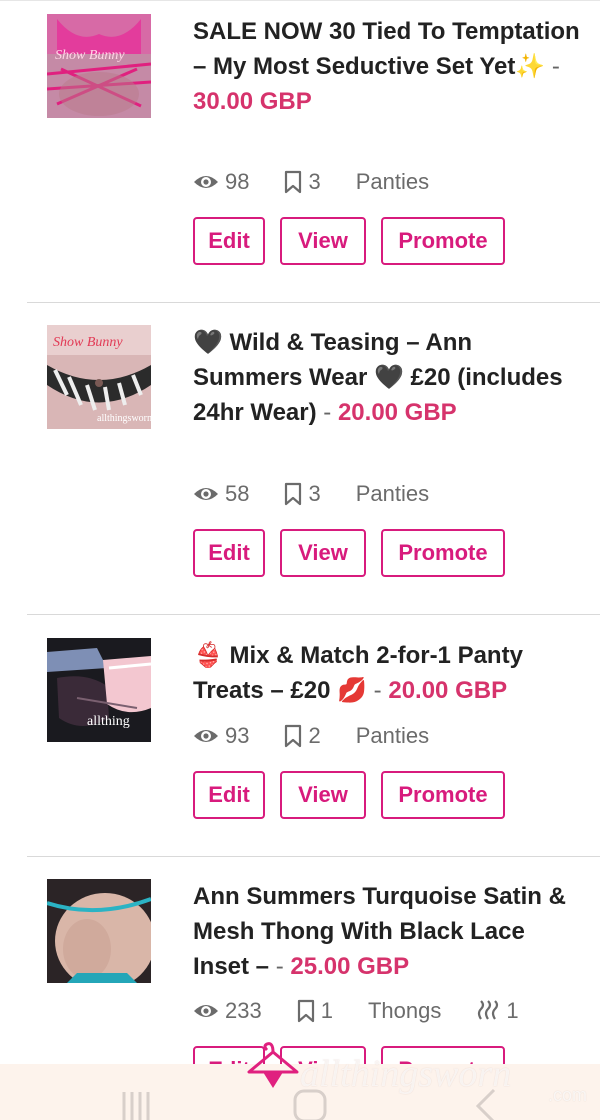 This screenshot has width=600, height=1120. I want to click on saves-count: 2, so click(302, 736).